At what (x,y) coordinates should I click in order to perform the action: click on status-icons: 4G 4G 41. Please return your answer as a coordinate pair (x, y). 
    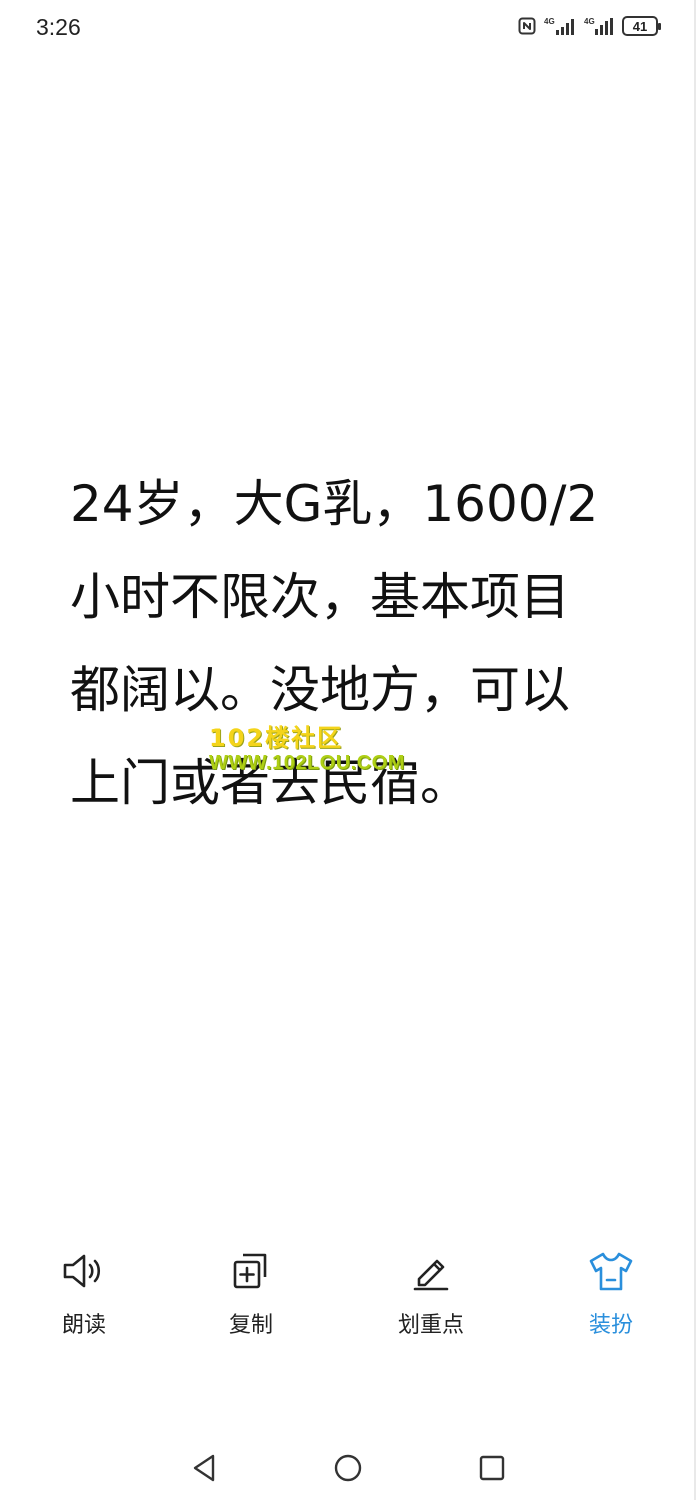
    Looking at the image, I should click on (589, 26).